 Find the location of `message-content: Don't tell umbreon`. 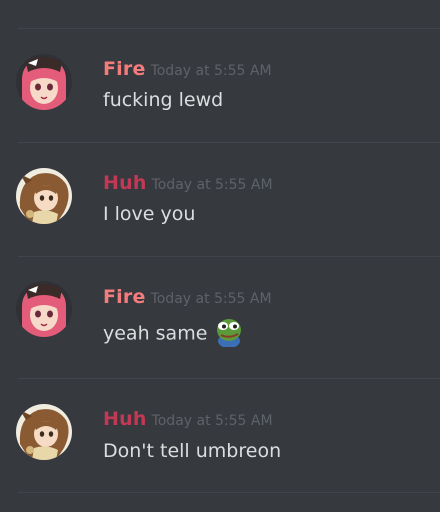

message-content: Don't tell umbreon is located at coordinates (192, 451).